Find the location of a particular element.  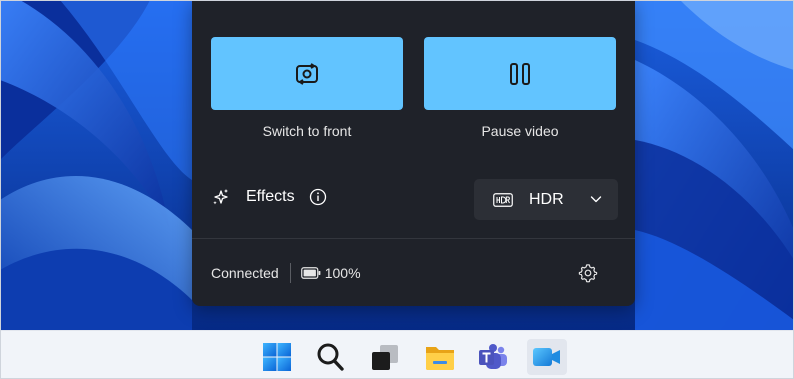

status-separator is located at coordinates (290, 273).